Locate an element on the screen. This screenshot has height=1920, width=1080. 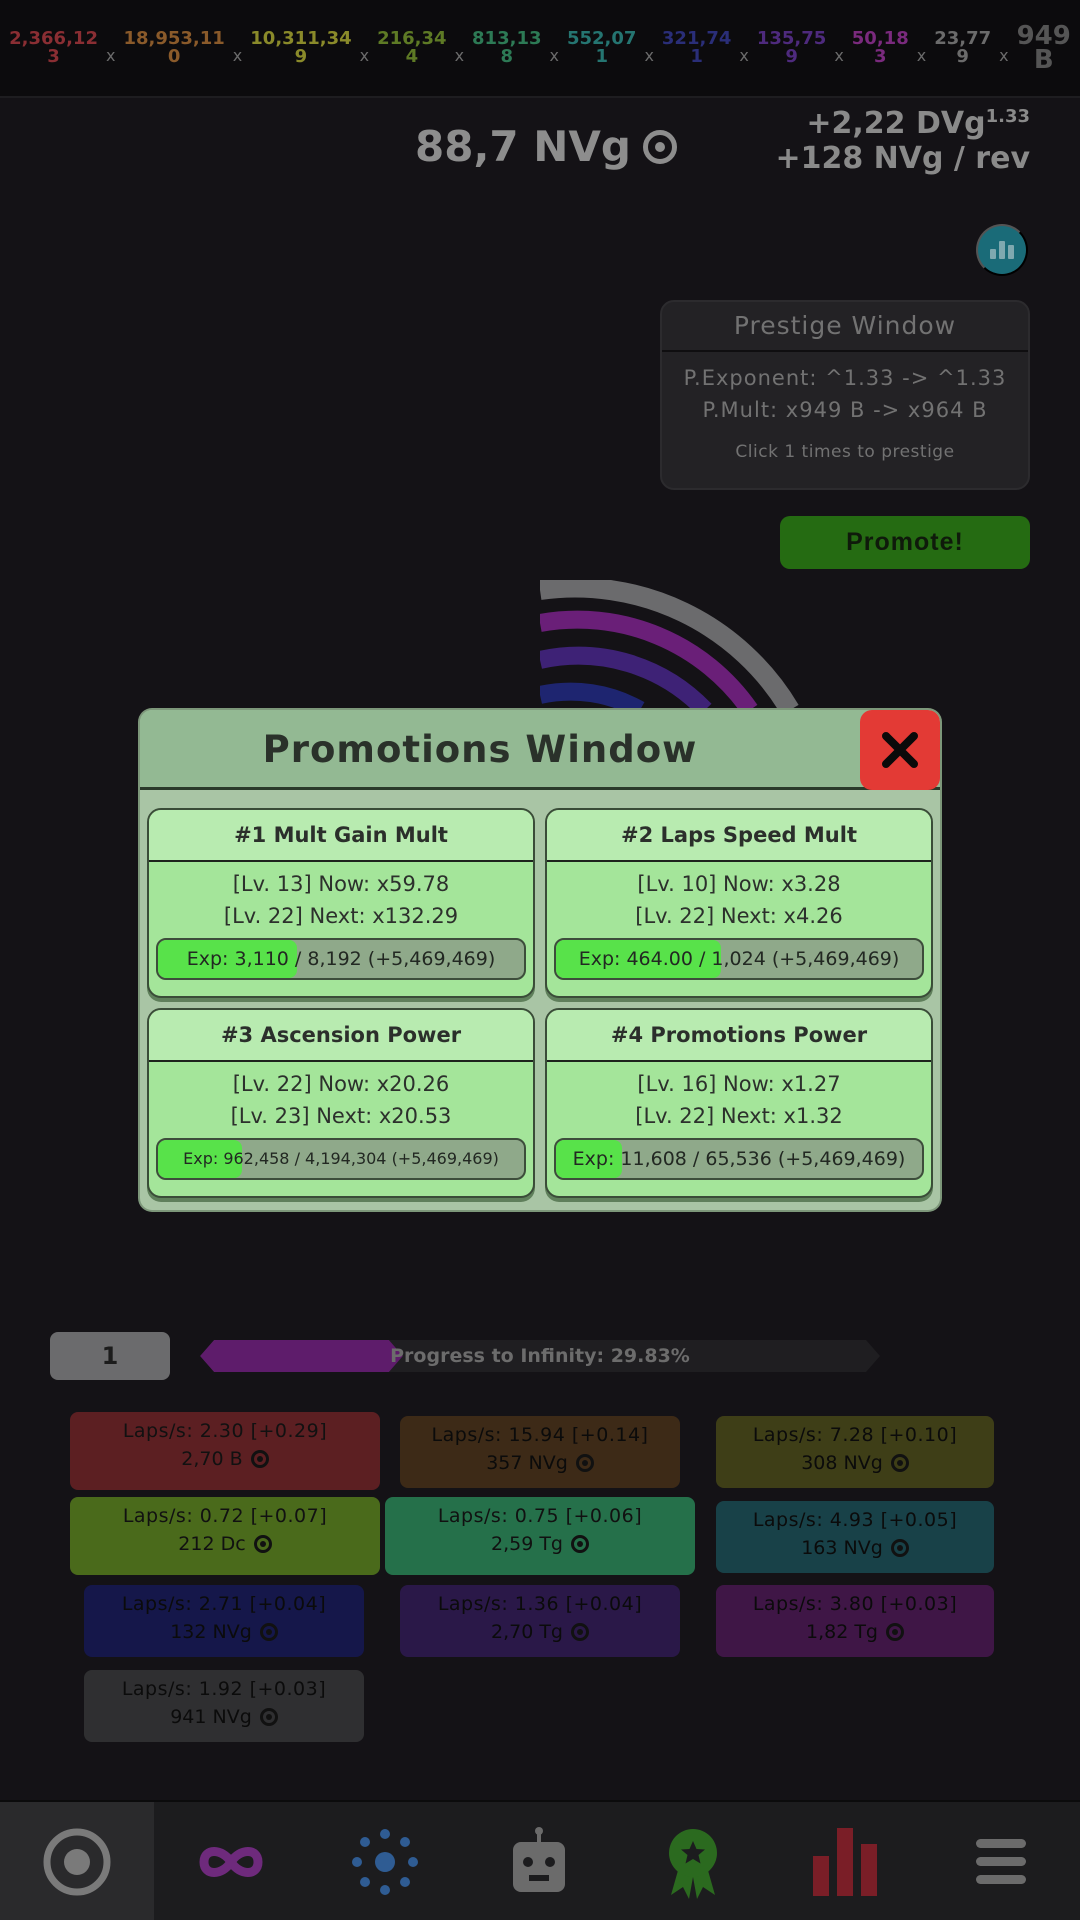
robot-icon is located at coordinates (539, 1859).